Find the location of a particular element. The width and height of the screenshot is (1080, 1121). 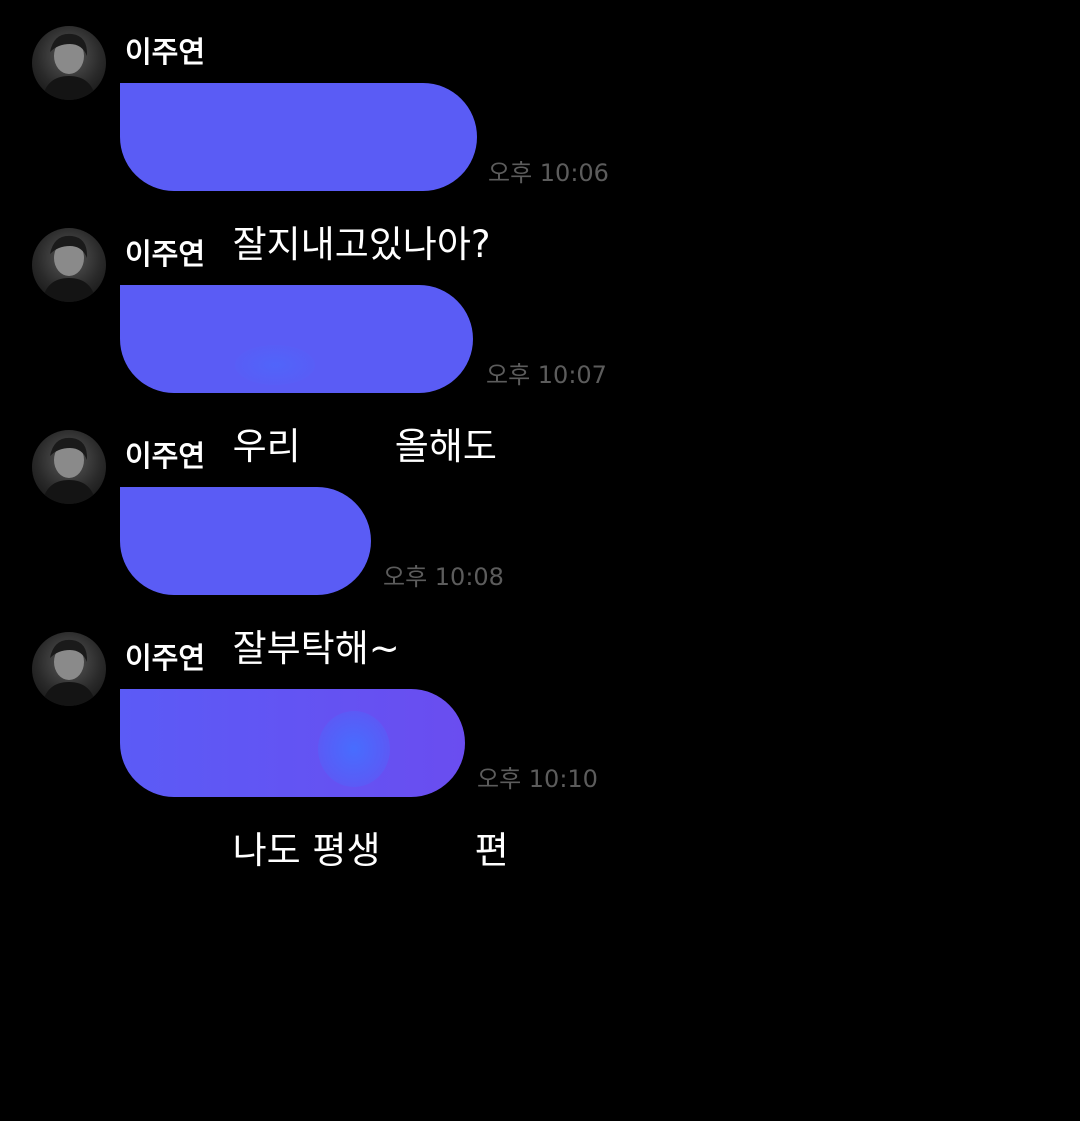

message-bubble: 우리 올해도 is located at coordinates (308, 376).